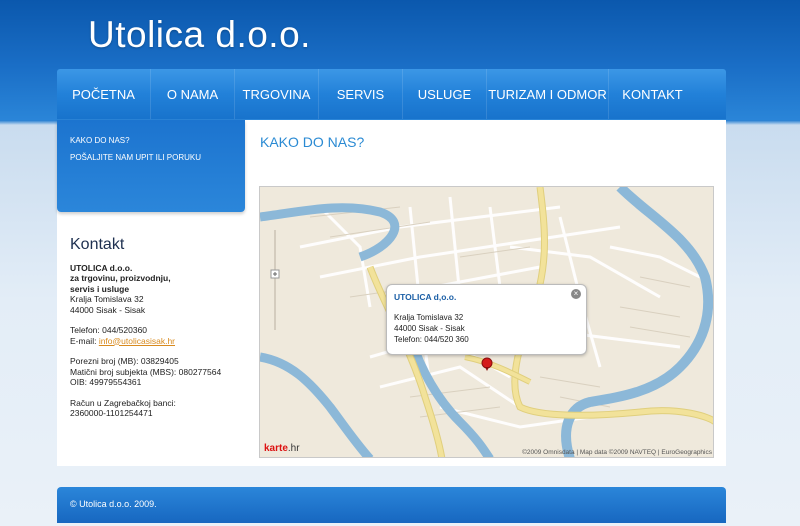 This screenshot has width=800, height=526. I want to click on bank-account: 2360000-1101254471, so click(111, 413).